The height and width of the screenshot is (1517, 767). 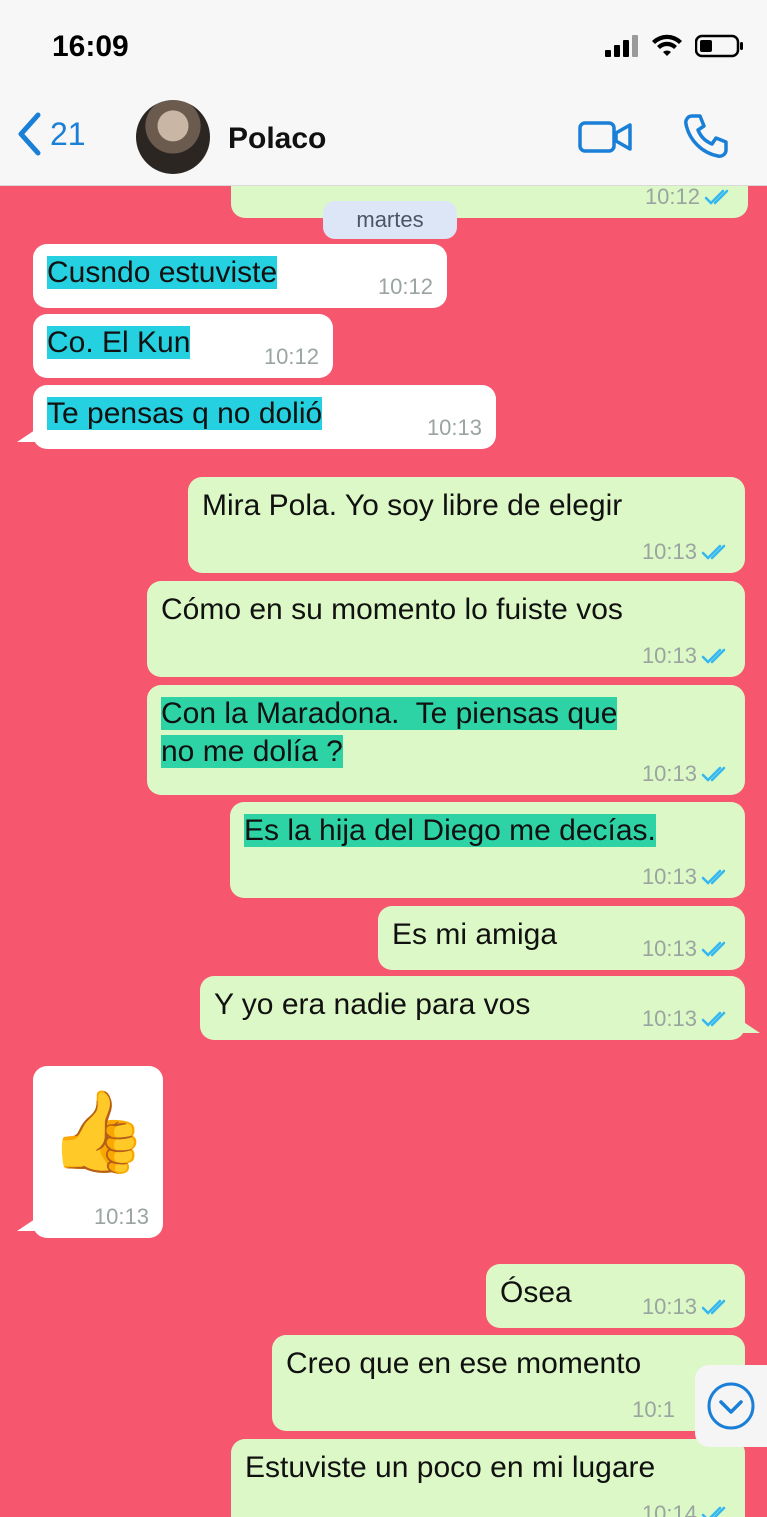 What do you see at coordinates (706, 136) in the screenshot?
I see `voice-call-button` at bounding box center [706, 136].